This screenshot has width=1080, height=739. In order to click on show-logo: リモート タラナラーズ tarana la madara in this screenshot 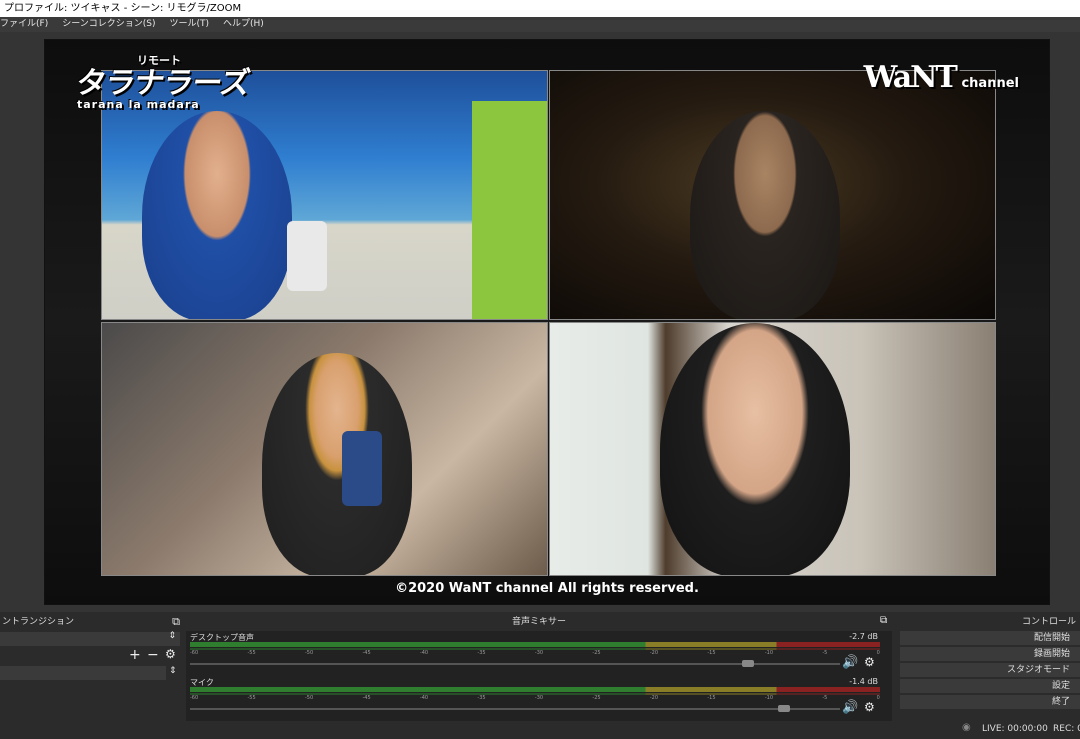, I will do `click(163, 82)`.